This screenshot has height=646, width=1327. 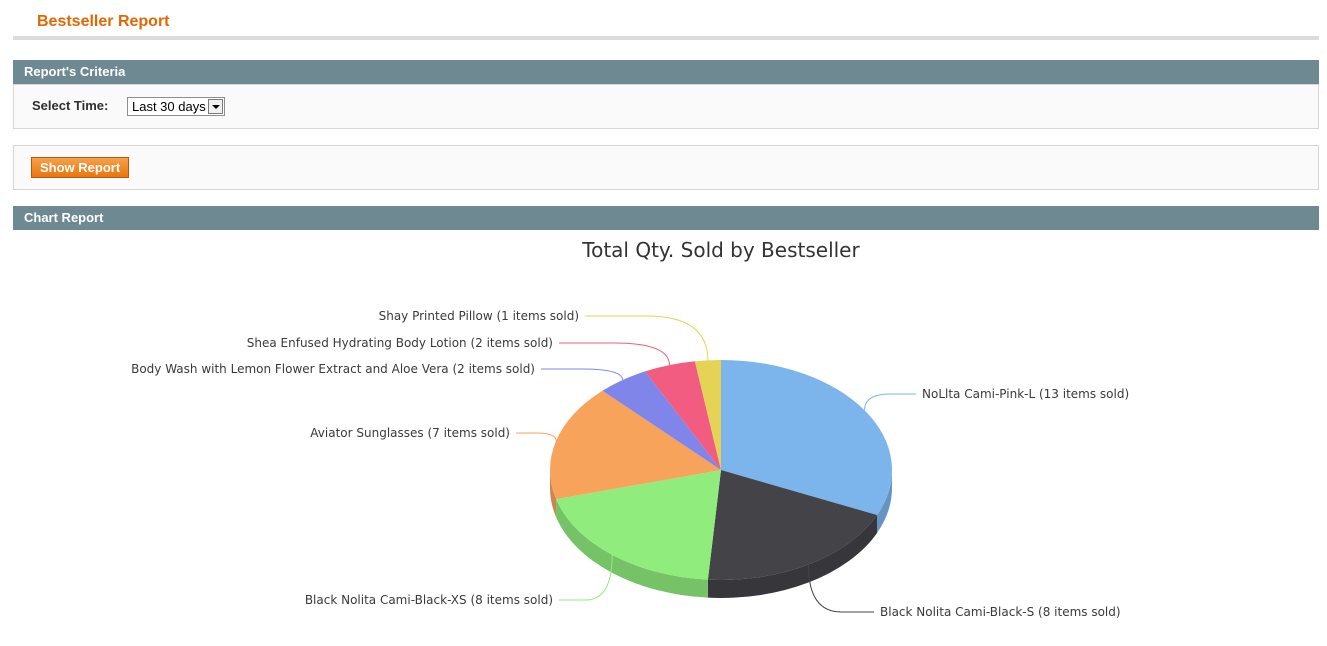 I want to click on title-divider, so click(x=666, y=38).